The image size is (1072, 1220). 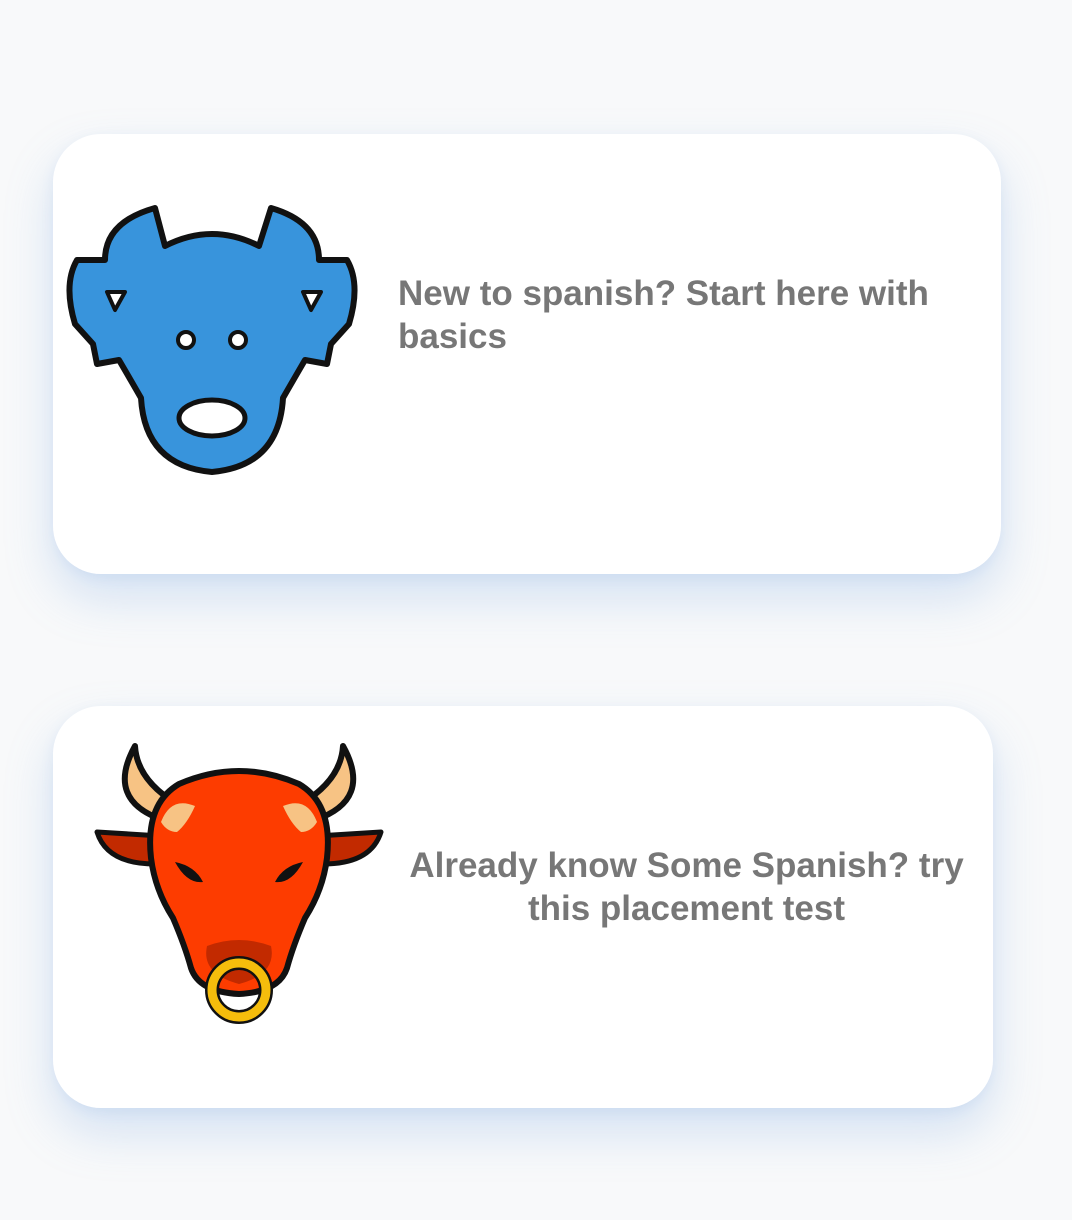 I want to click on blue-bull-icon, so click(x=212, y=340).